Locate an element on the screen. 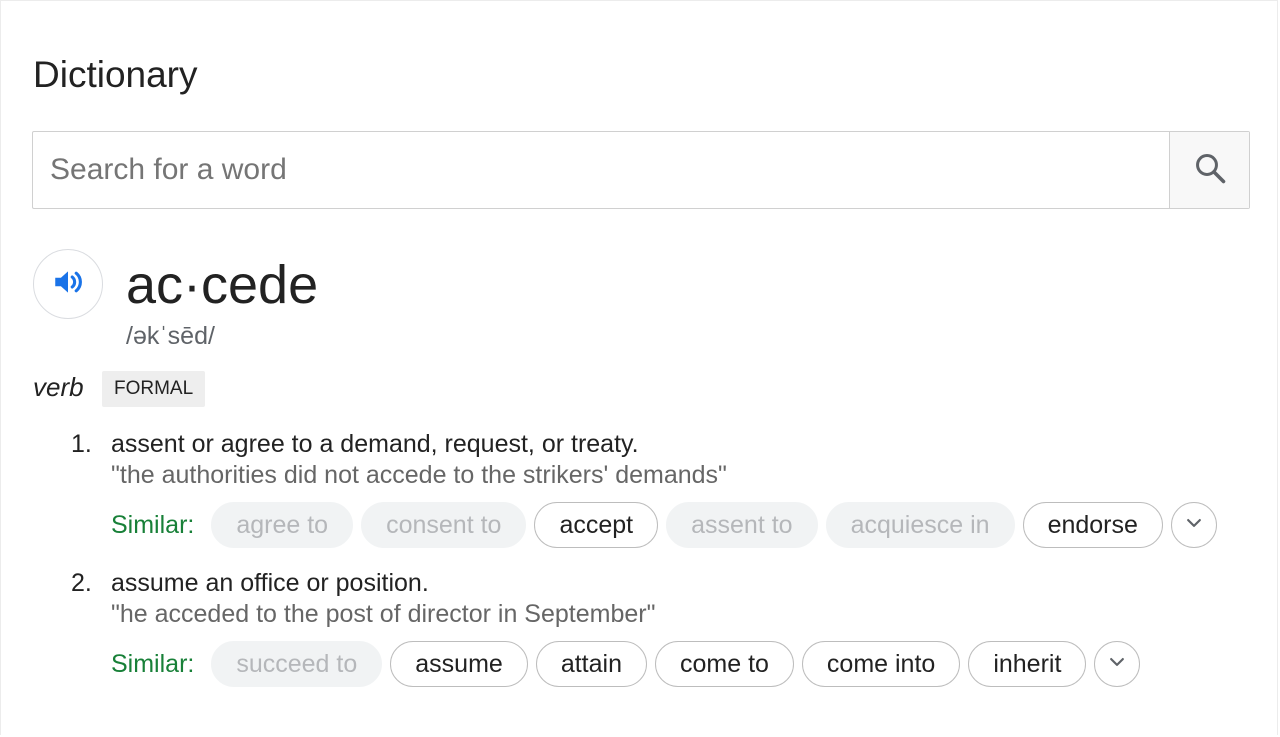 This screenshot has height=737, width=1280. search-button is located at coordinates (1209, 170).